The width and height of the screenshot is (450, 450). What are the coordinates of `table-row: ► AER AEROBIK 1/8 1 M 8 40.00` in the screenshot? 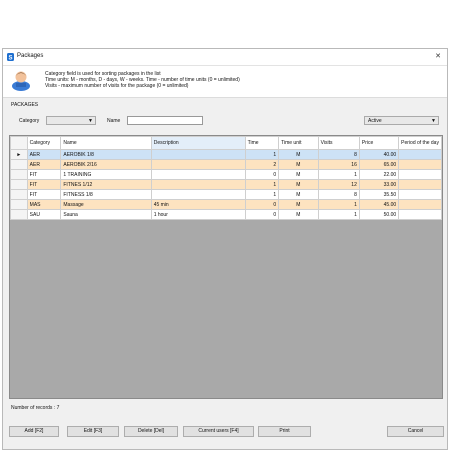 It's located at (226, 154).